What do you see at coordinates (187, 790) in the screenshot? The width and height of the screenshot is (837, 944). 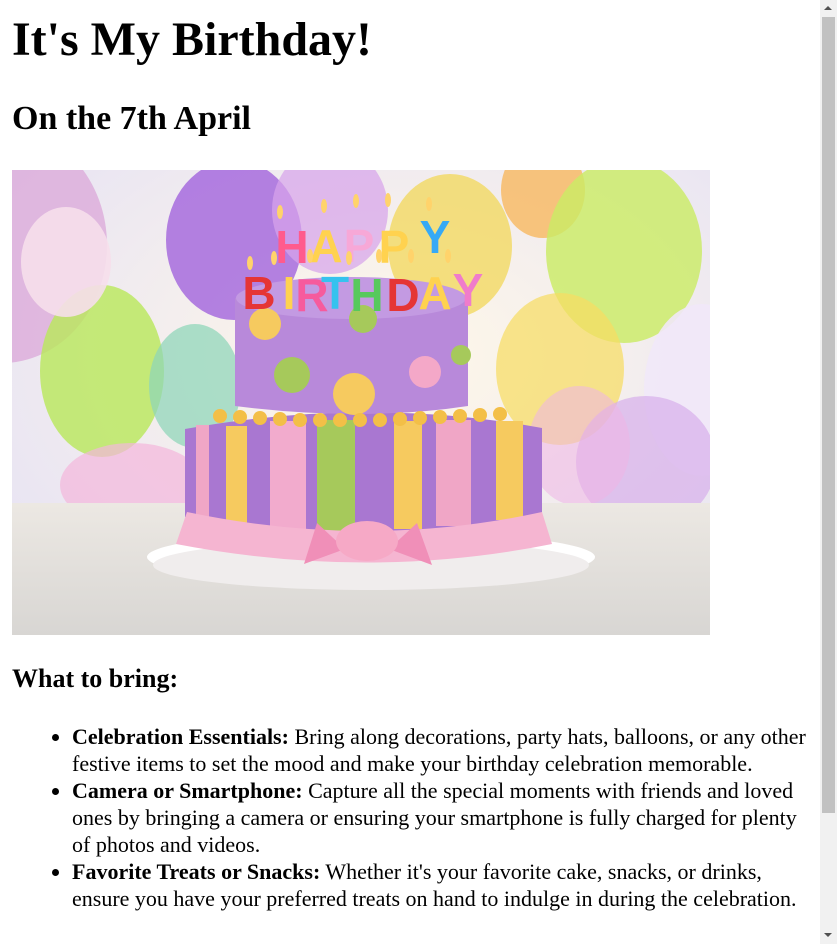 I see `list-item-title: Camera or Smartphone:` at bounding box center [187, 790].